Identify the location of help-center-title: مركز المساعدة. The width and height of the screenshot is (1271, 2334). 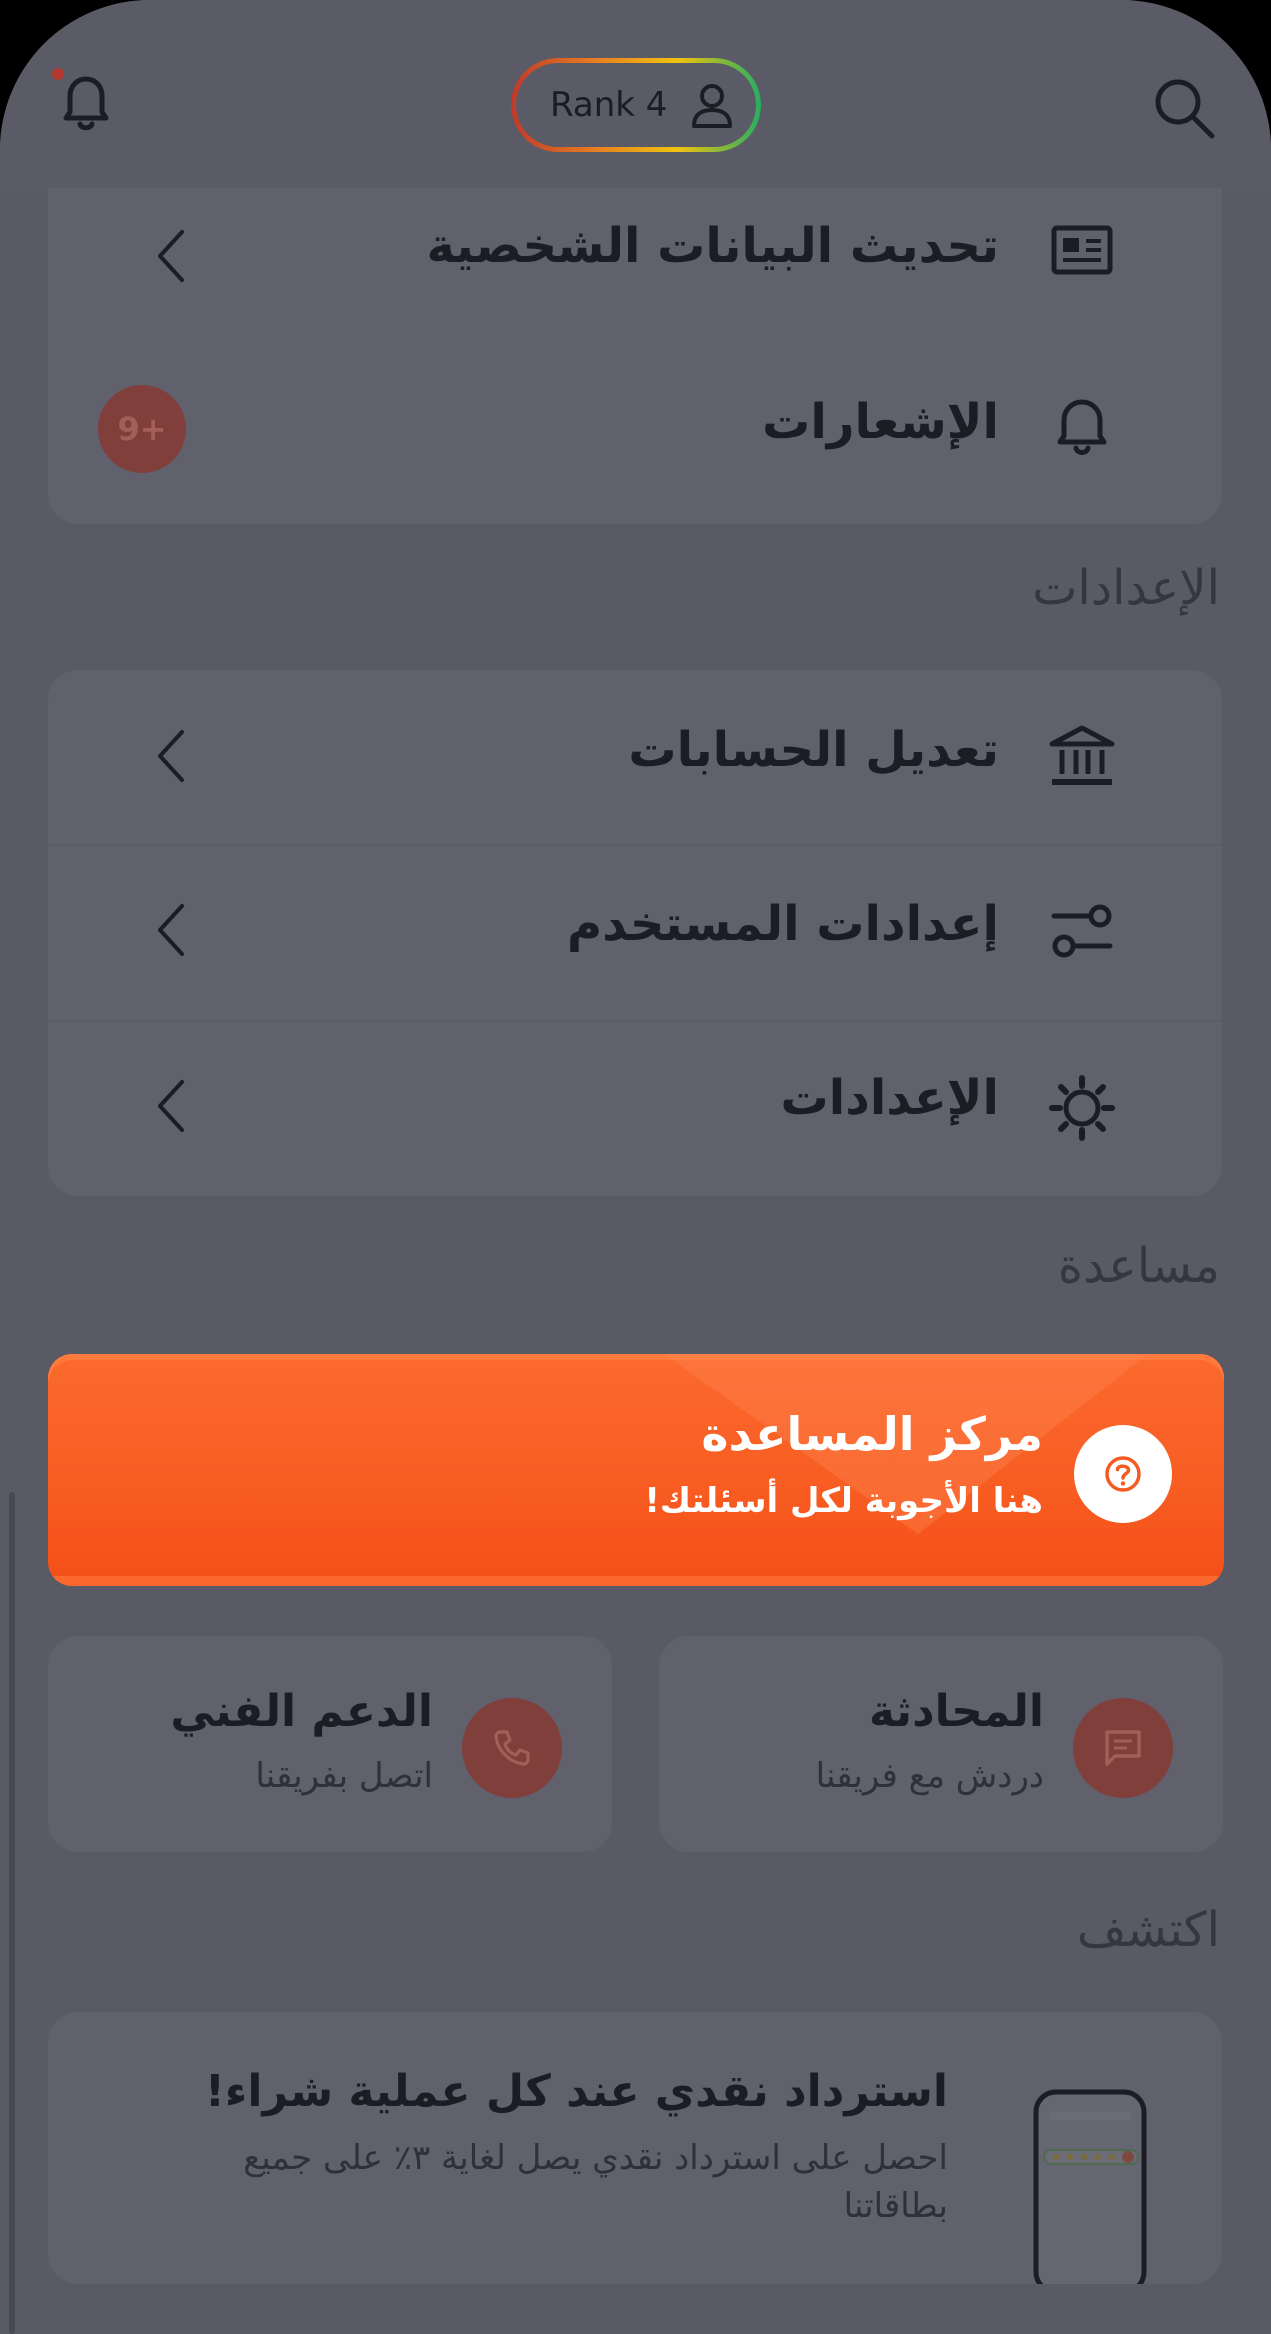
(872, 1434).